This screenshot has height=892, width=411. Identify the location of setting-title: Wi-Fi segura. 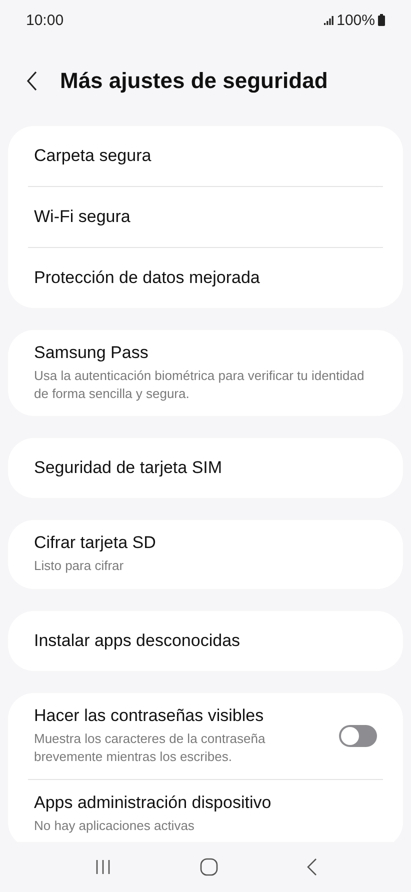
(205, 217).